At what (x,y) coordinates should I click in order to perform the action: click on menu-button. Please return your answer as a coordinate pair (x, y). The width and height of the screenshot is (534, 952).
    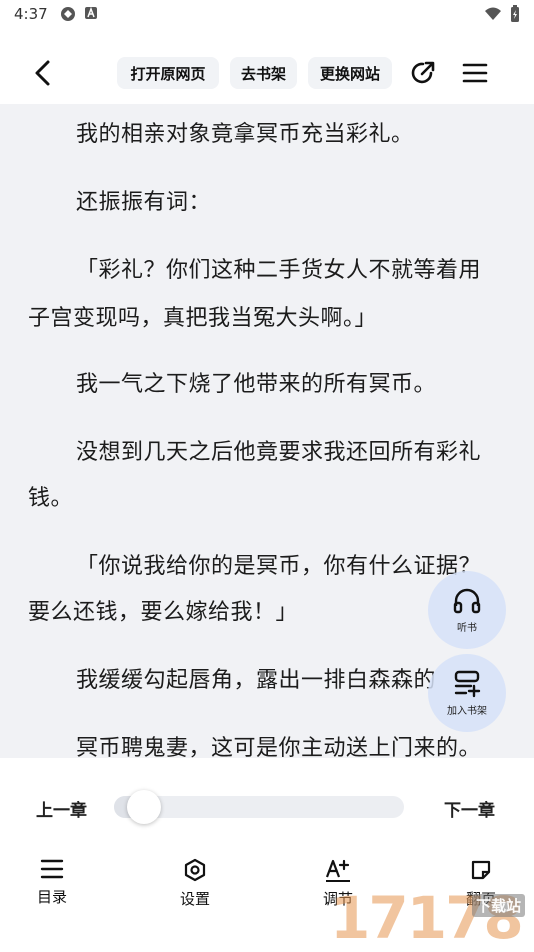
    Looking at the image, I should click on (475, 73).